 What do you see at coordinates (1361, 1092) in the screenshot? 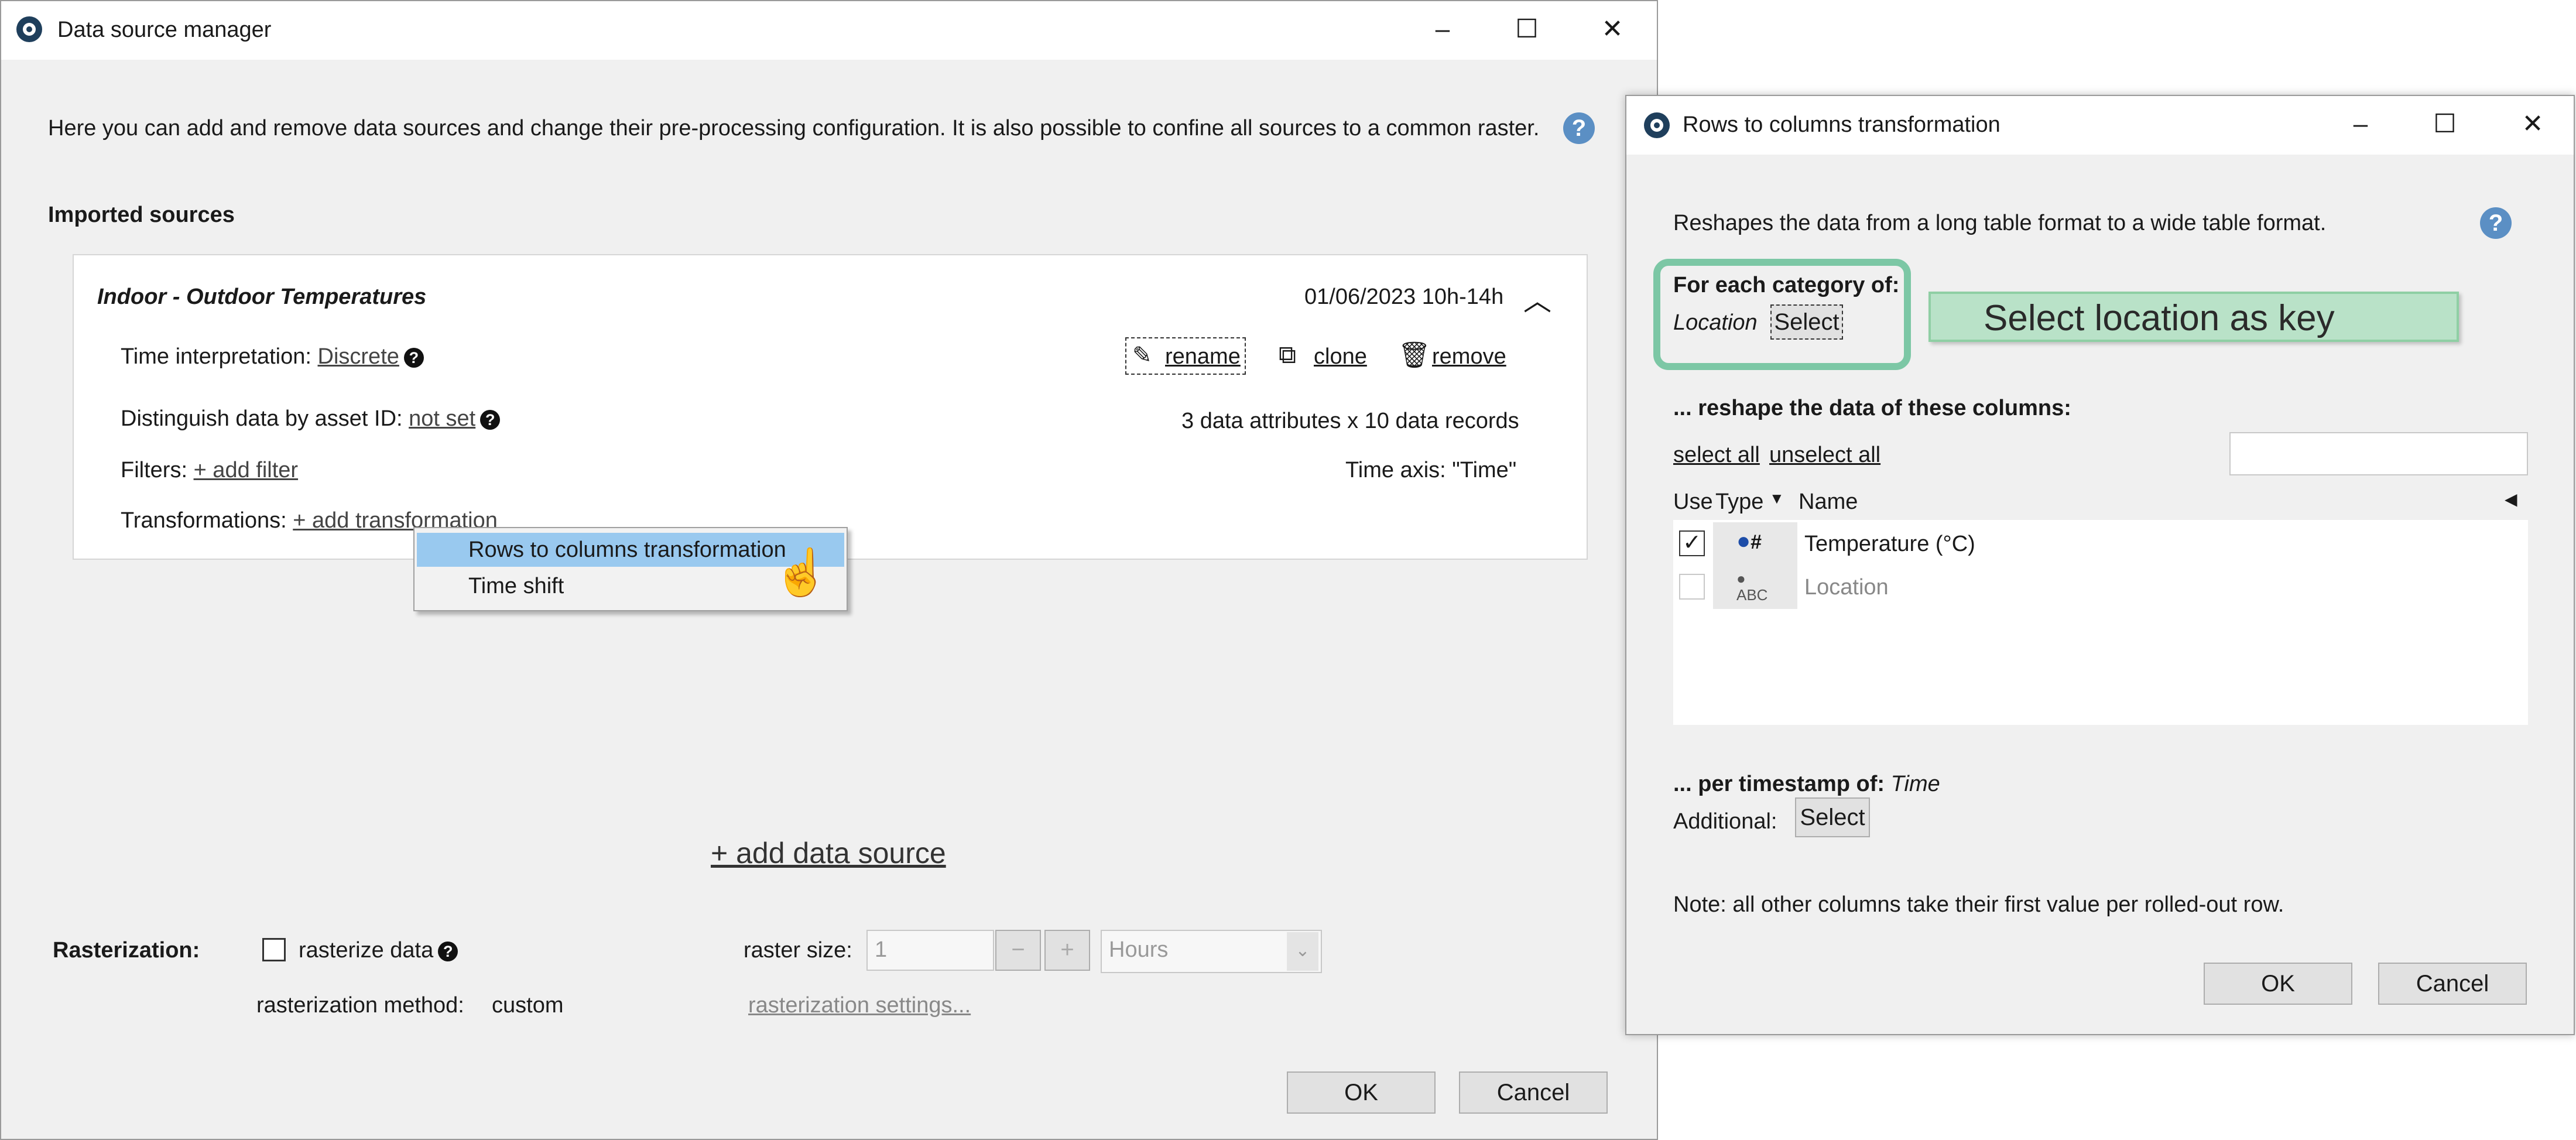
I see `ok-button: OK` at bounding box center [1361, 1092].